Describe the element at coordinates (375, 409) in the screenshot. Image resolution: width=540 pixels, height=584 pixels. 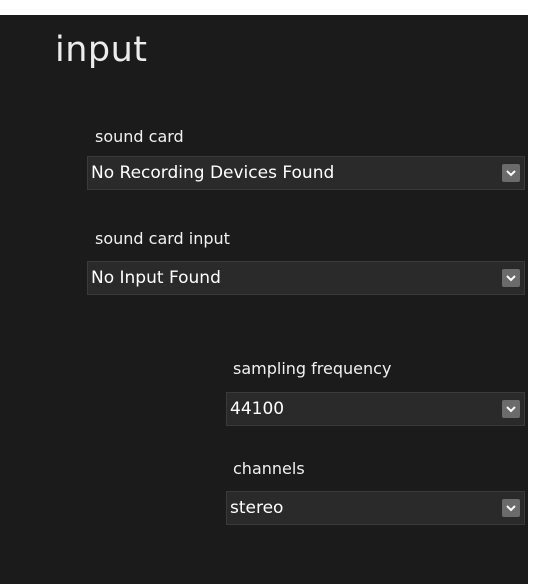
I see `sampling-frequency-select: 44100` at that location.